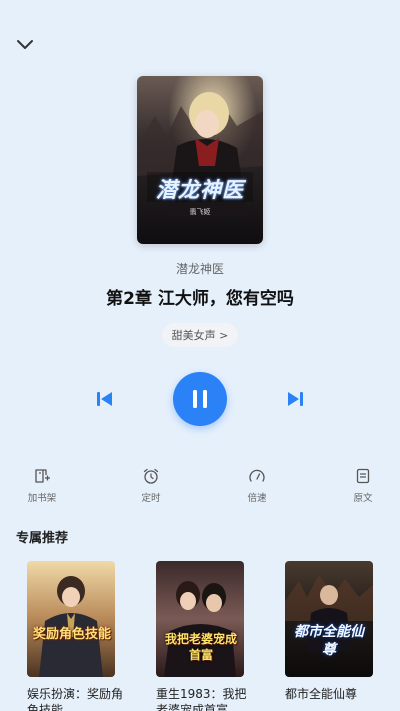 This screenshot has height=711, width=400. Describe the element at coordinates (199, 269) in the screenshot. I see `book-name: 潜龙神医` at that location.